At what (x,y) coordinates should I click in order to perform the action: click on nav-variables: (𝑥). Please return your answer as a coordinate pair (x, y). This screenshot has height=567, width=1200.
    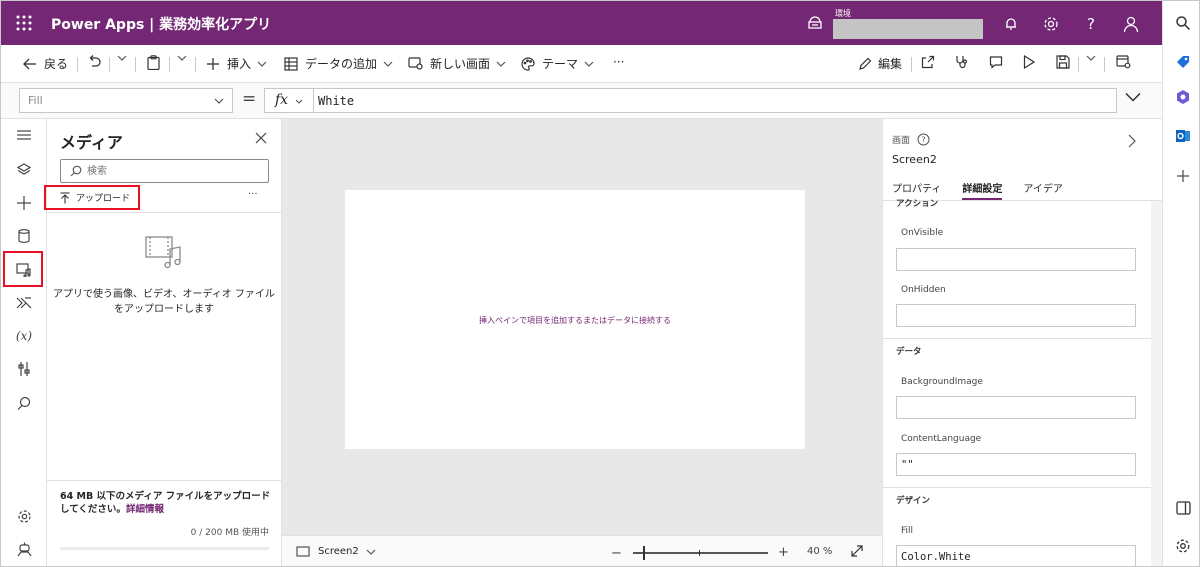
    Looking at the image, I should click on (24, 336).